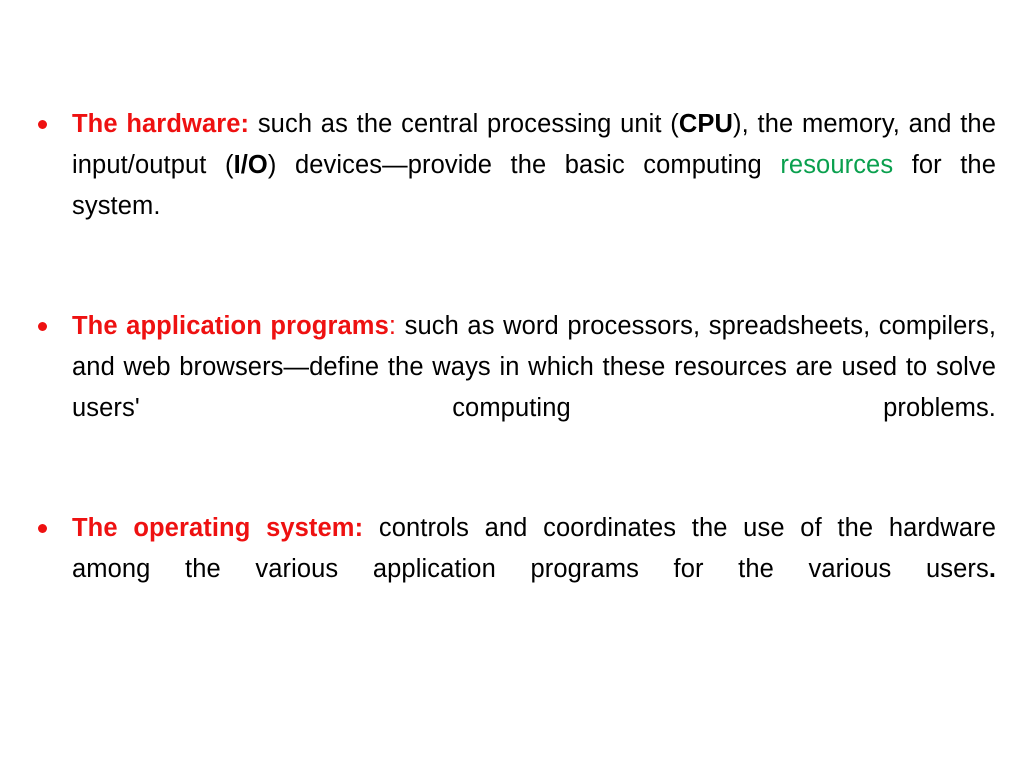 The height and width of the screenshot is (768, 1024). I want to click on bullet-term-operating-system: The operating system:, so click(218, 528).